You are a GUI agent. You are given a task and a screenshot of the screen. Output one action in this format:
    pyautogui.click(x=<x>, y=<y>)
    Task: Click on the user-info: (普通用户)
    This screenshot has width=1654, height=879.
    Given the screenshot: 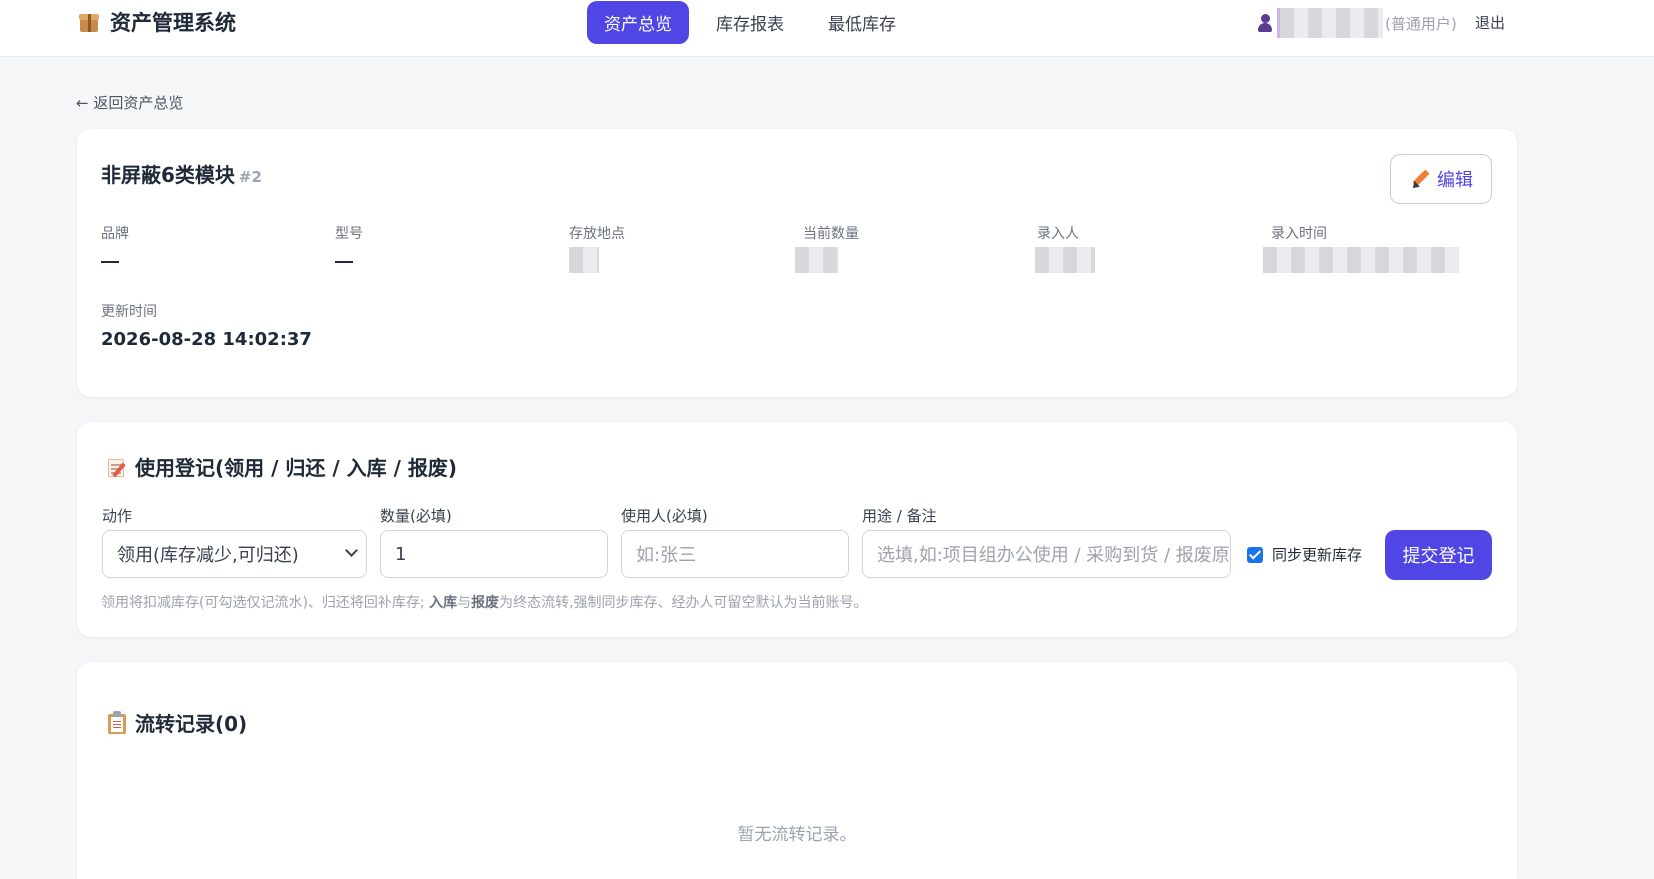 What is the action you would take?
    pyautogui.click(x=1357, y=23)
    